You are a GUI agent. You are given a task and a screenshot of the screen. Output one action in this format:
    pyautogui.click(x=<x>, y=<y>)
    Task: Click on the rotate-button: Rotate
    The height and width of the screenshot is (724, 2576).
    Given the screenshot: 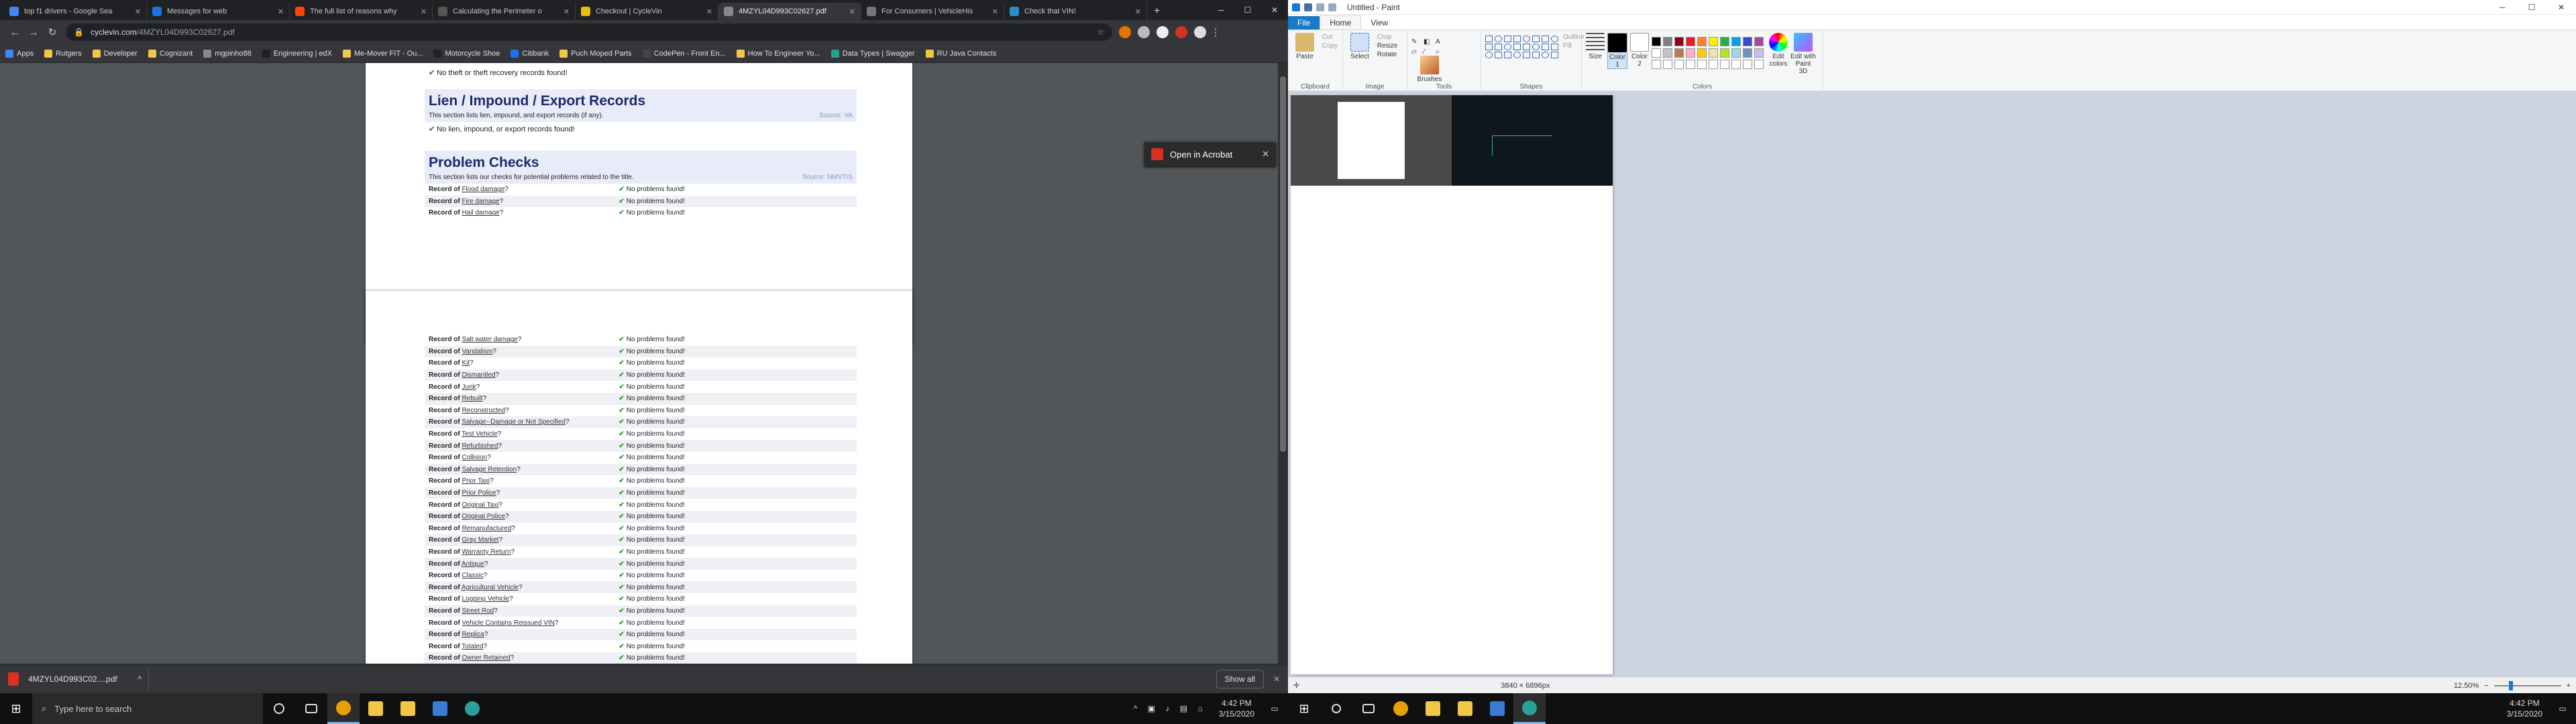 What is the action you would take?
    pyautogui.click(x=1387, y=55)
    